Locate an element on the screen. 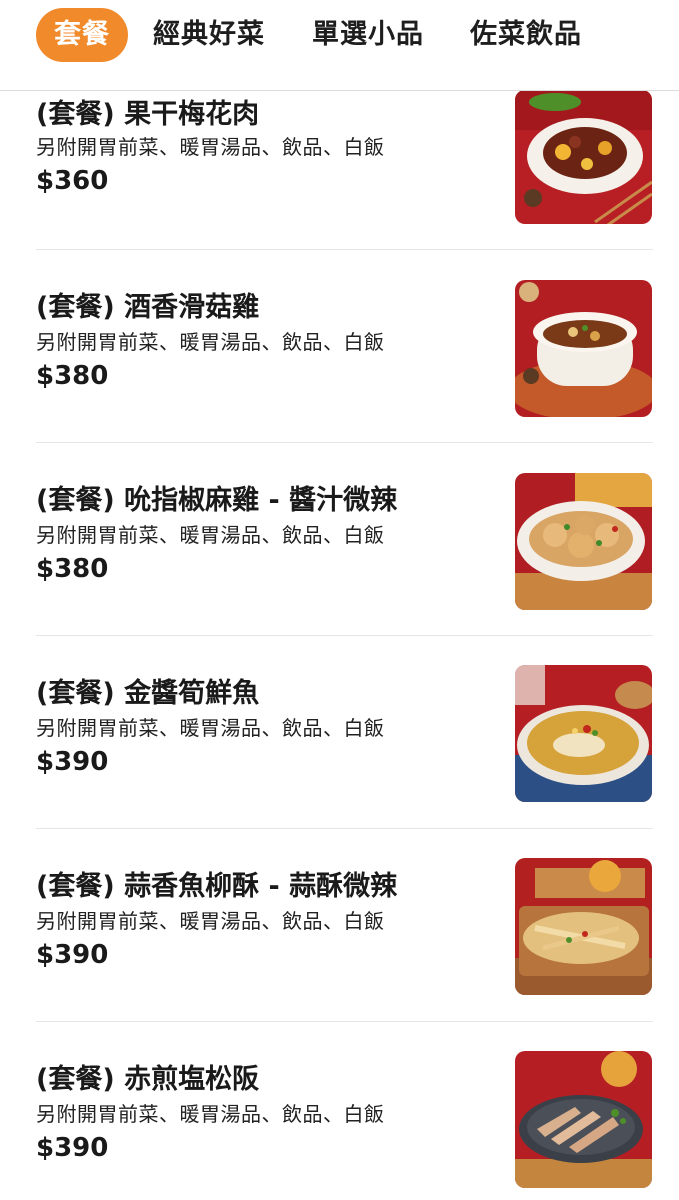 Image resolution: width=679 pixels, height=1200 pixels. item-name: (套餐) 酒香滑菇雞 is located at coordinates (148, 307).